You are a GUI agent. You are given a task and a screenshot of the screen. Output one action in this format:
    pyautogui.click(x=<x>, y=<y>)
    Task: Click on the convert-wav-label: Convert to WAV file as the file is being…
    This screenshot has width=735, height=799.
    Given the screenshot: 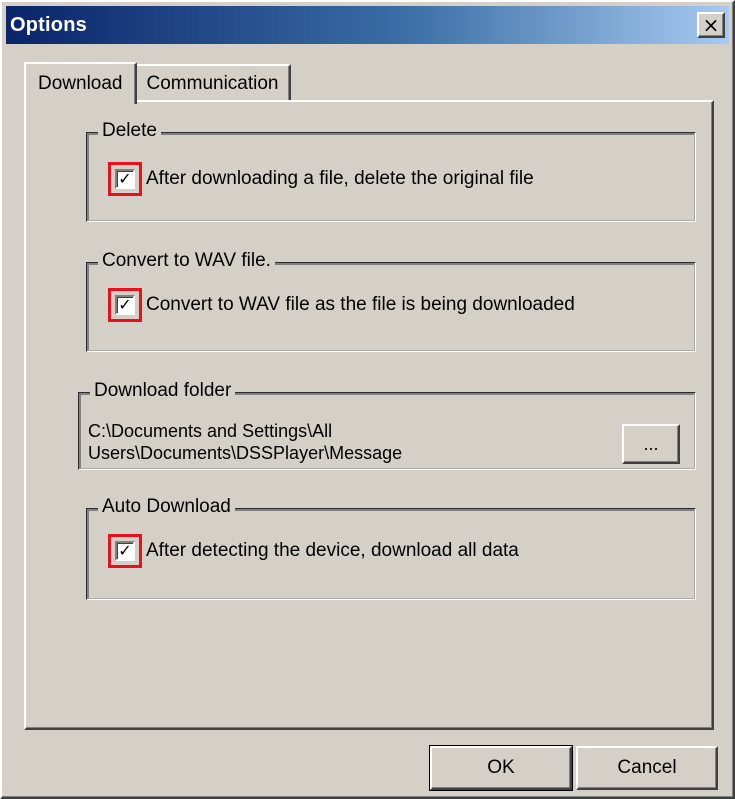 What is the action you would take?
    pyautogui.click(x=360, y=304)
    